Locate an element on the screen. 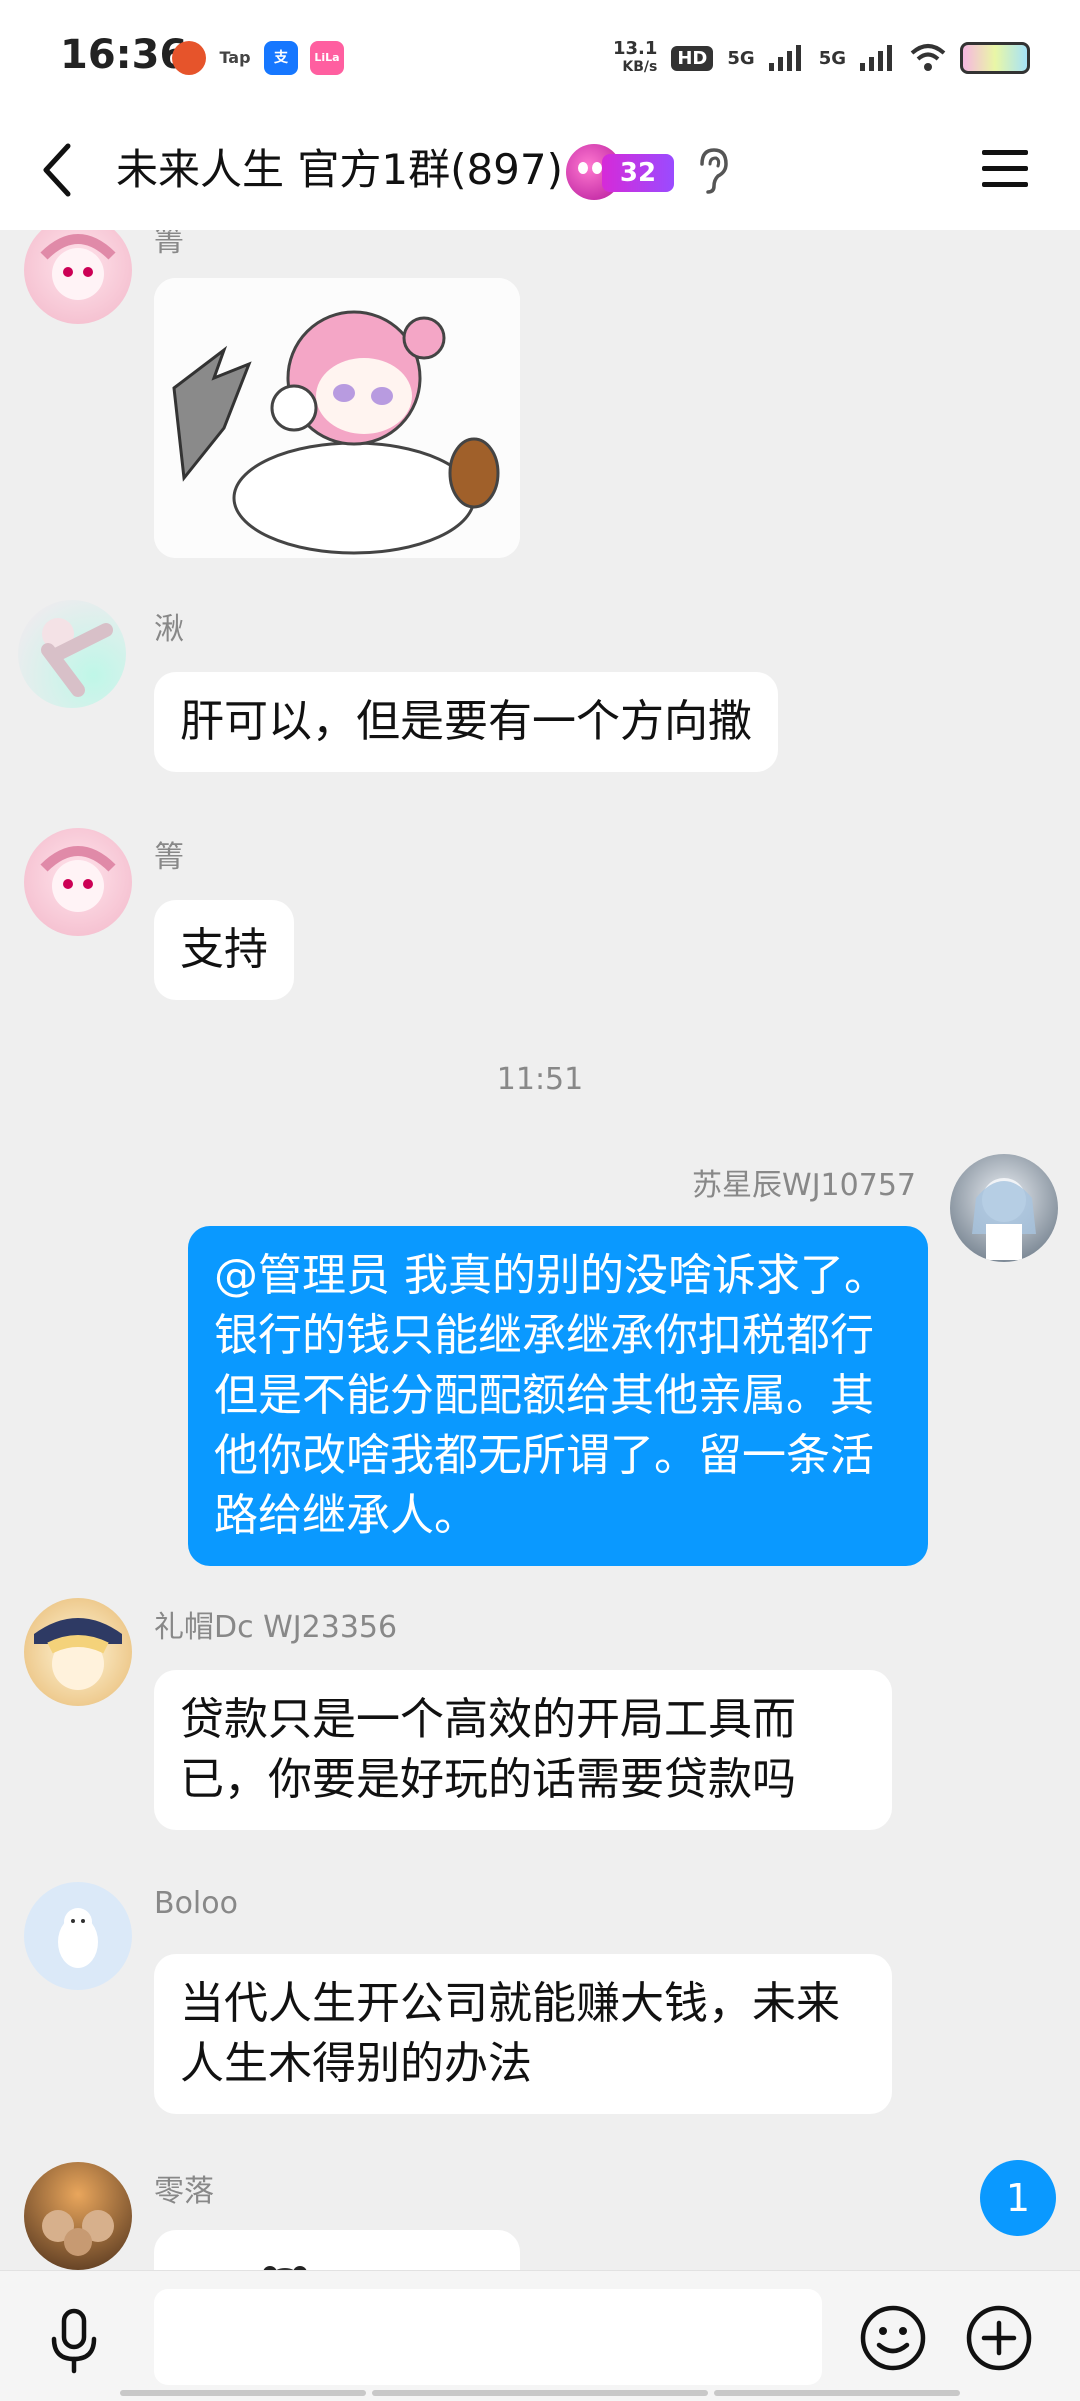  sender-name: 礼帽Dc WJ23356 is located at coordinates (276, 1627).